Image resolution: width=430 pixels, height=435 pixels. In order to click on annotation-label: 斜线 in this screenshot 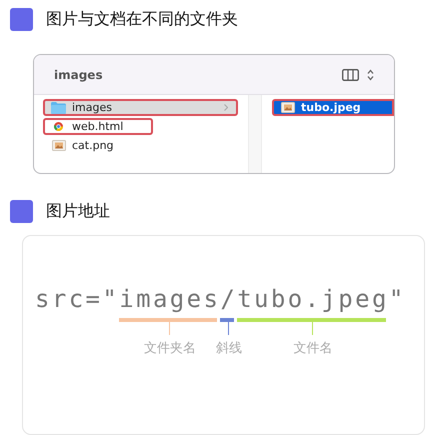, I will do `click(229, 348)`.